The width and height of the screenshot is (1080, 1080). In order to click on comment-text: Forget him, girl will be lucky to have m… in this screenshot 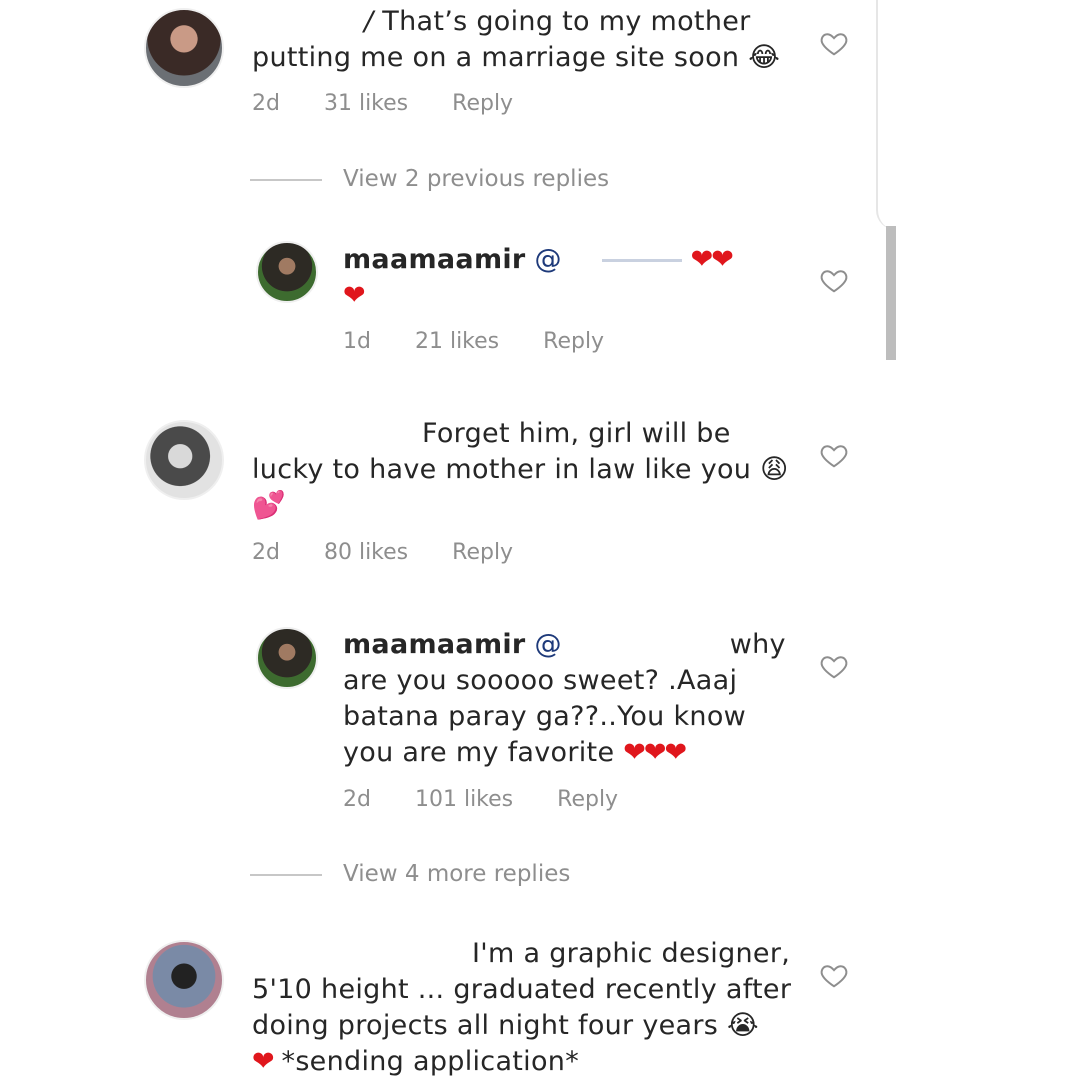, I will do `click(520, 469)`.